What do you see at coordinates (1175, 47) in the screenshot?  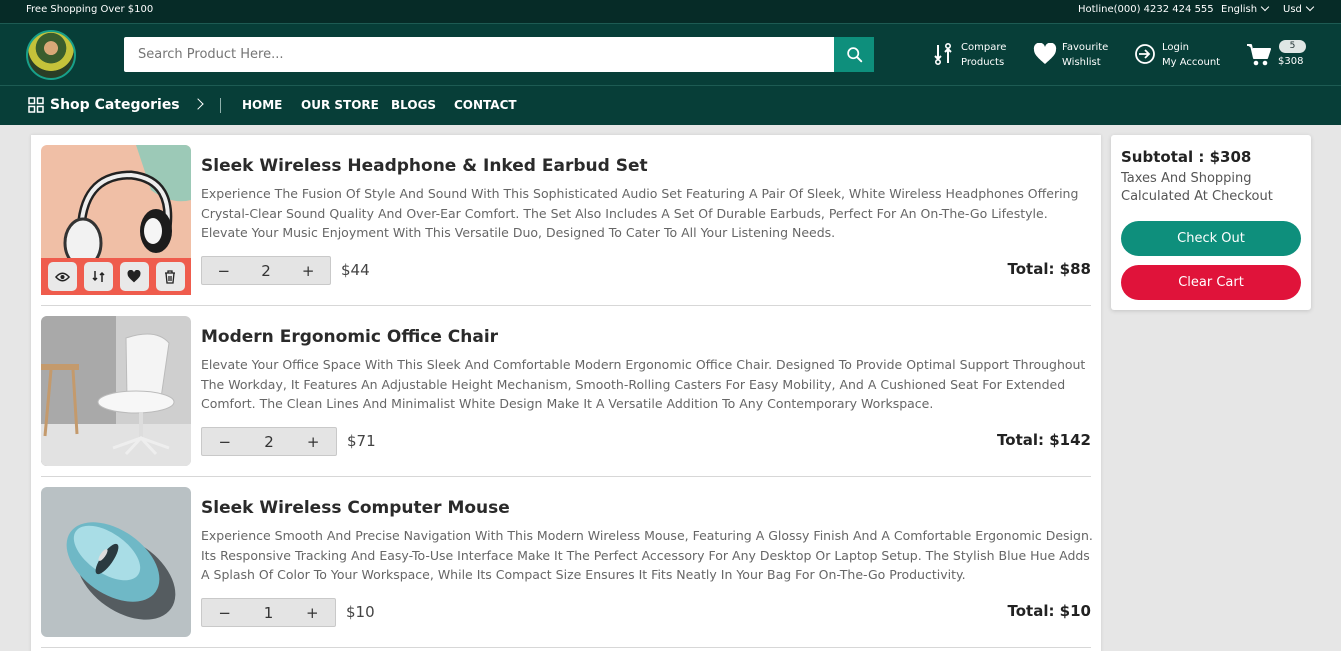 I see `login-label: Login` at bounding box center [1175, 47].